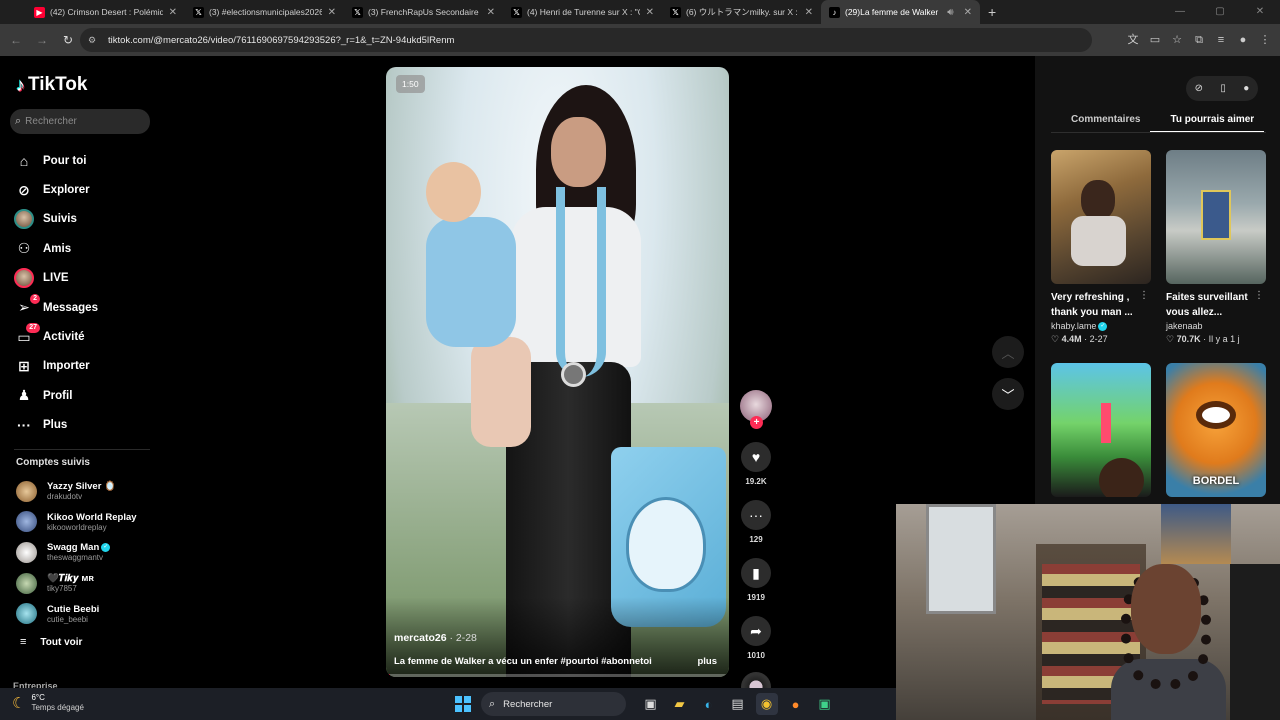  Describe the element at coordinates (56, 248) in the screenshot. I see `menu-item-amis: ⚇ Amis` at that location.